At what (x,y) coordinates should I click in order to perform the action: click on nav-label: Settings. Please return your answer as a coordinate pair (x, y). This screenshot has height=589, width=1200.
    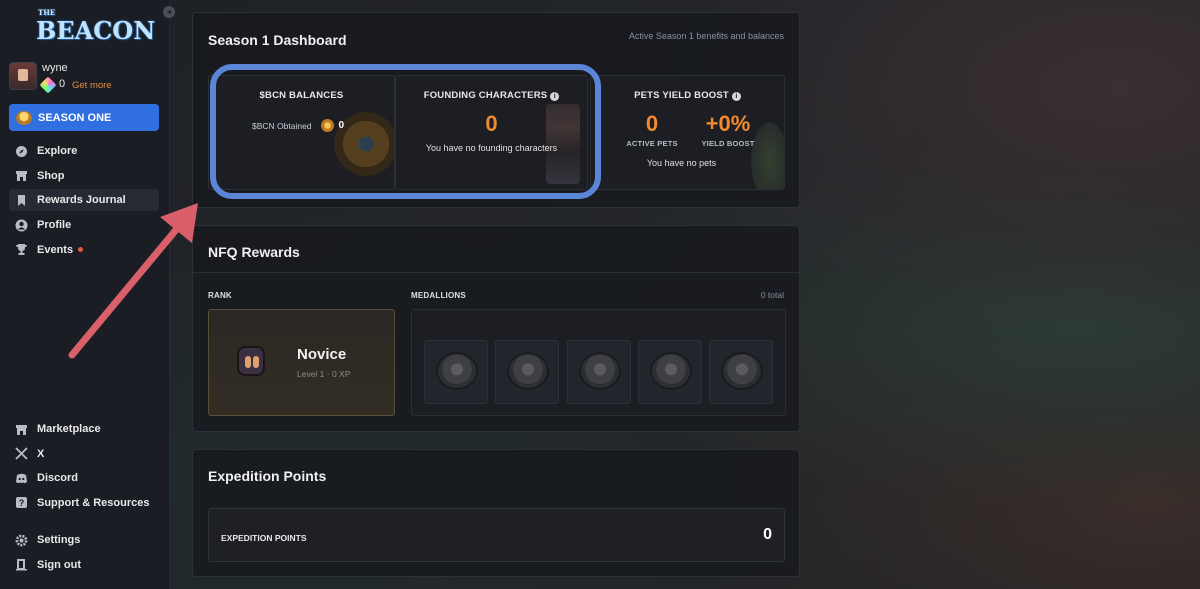
    Looking at the image, I should click on (59, 540).